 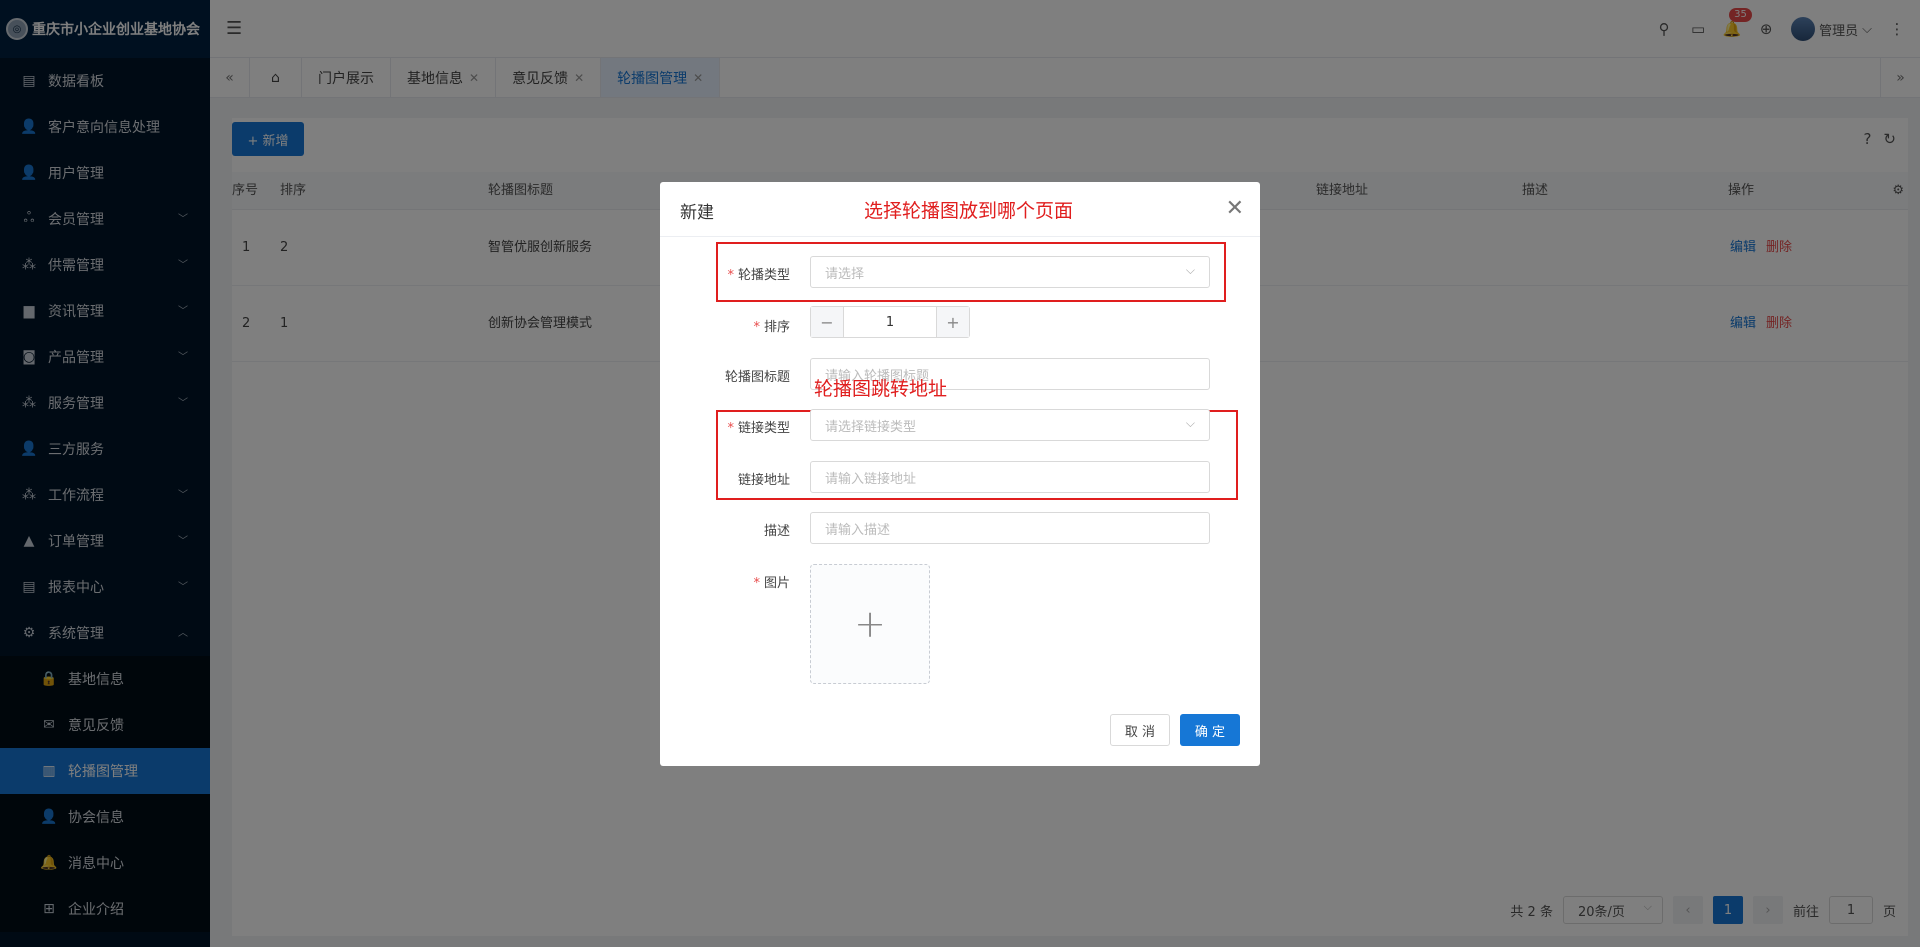 What do you see at coordinates (1010, 272) in the screenshot?
I see `carousel-type-select: 请选择 ⌵` at bounding box center [1010, 272].